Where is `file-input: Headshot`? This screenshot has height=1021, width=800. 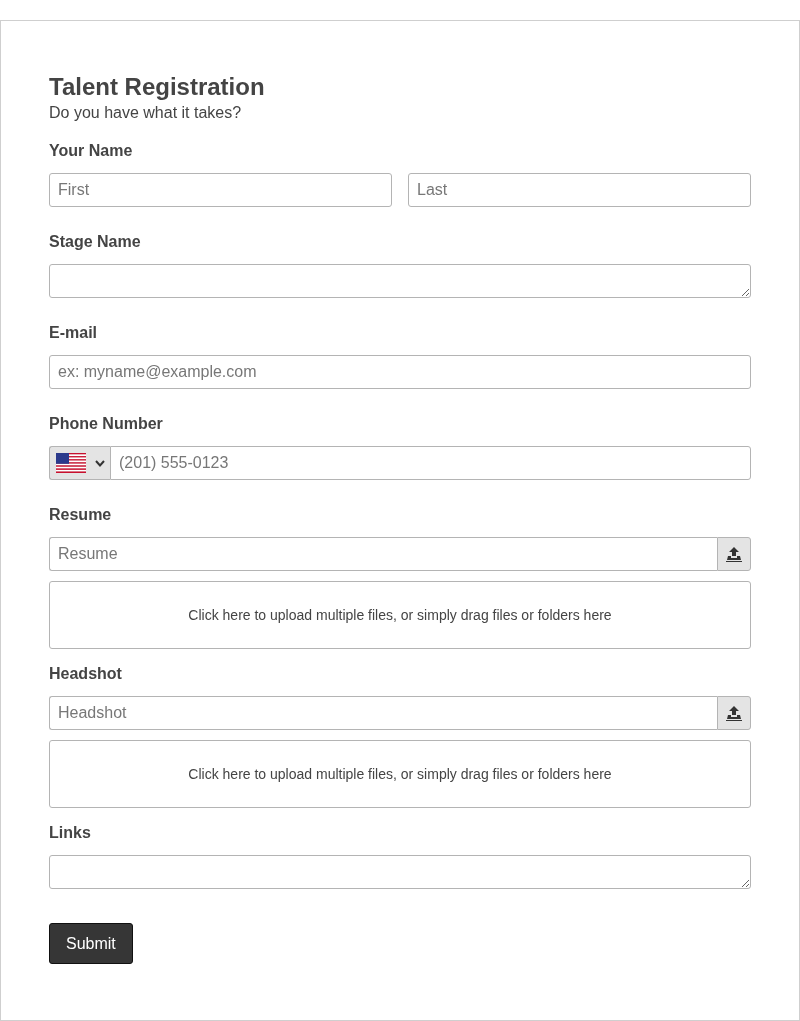
file-input: Headshot is located at coordinates (383, 713).